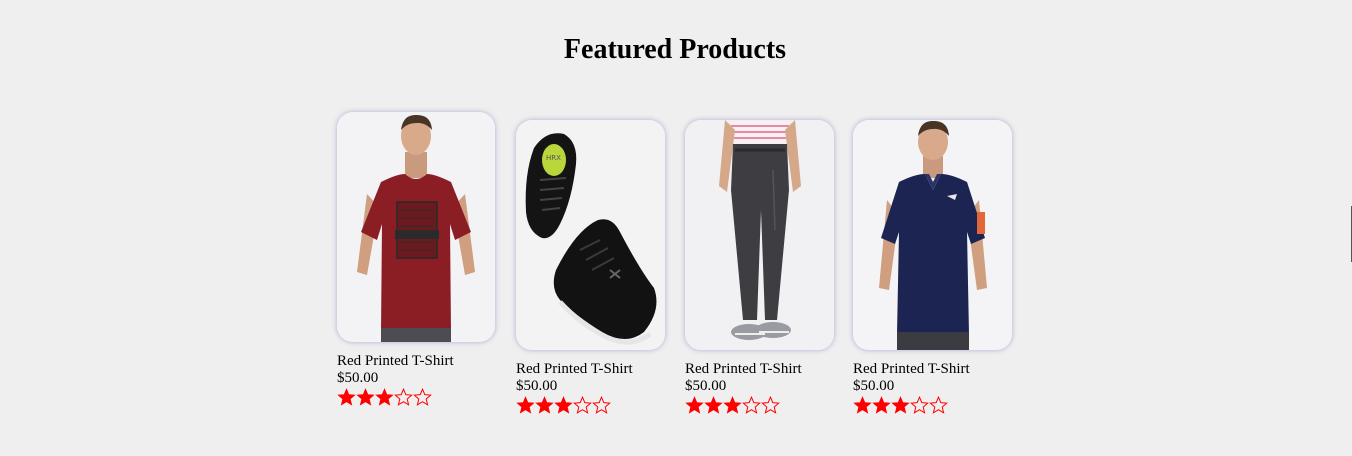  I want to click on product-card: HRX Red Printed T-Shirt $50.00, so click(596, 268).